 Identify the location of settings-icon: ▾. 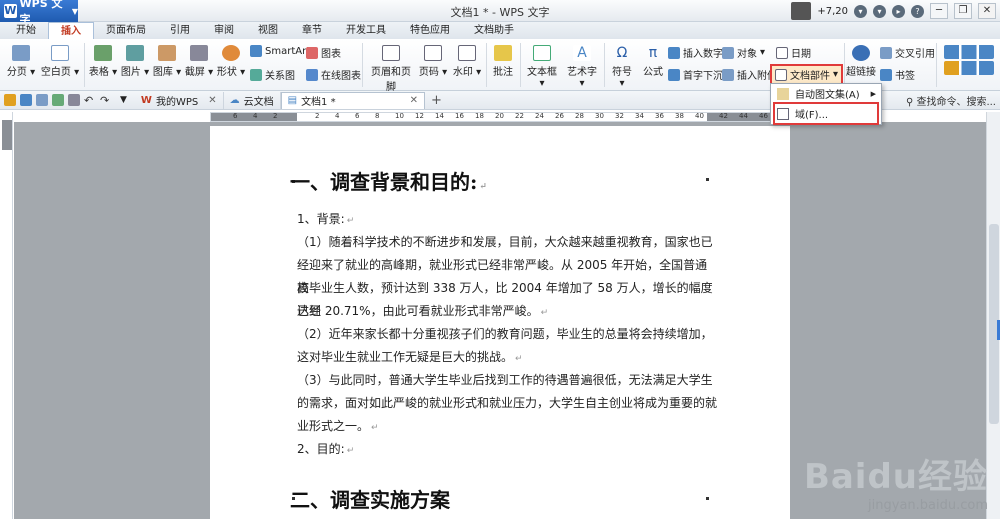
(879, 11).